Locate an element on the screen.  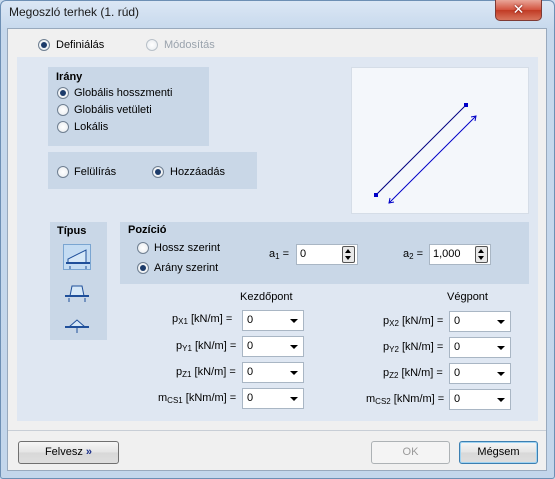
cancel-button: Mégsem is located at coordinates (498, 452).